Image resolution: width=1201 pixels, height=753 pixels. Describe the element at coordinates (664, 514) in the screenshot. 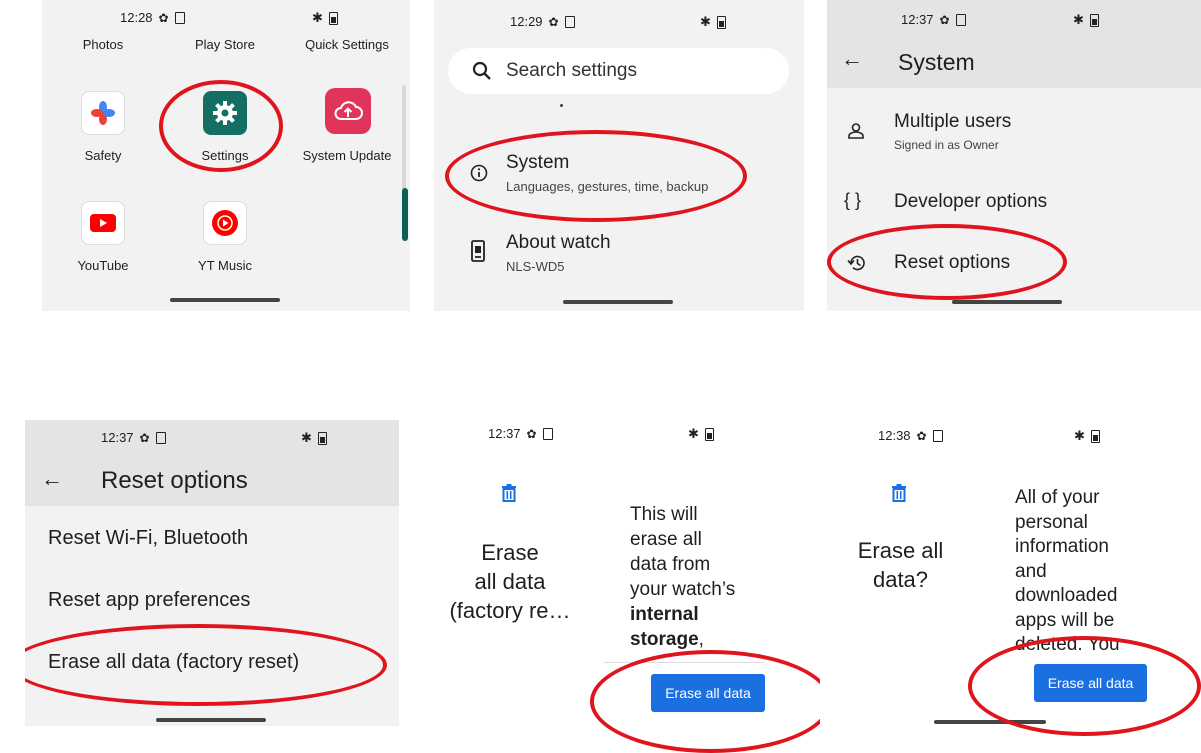

I see `body-line: This will` at that location.